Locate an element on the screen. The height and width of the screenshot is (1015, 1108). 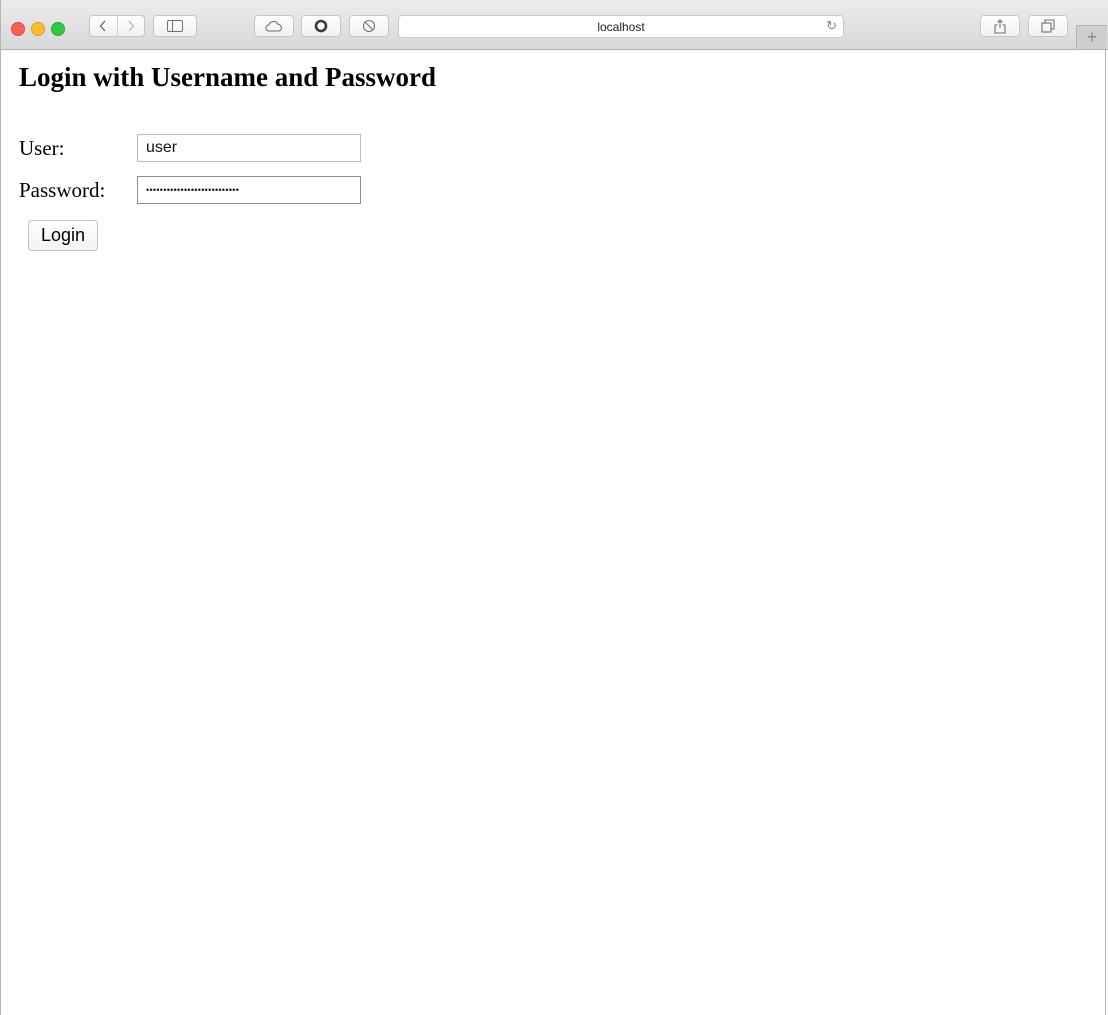
user-label: User: is located at coordinates (42, 147).